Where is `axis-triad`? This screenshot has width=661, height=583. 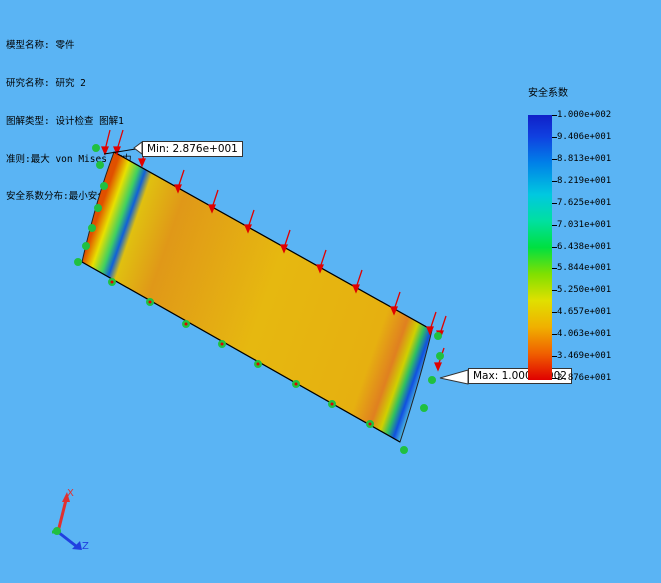 axis-triad is located at coordinates (67, 521).